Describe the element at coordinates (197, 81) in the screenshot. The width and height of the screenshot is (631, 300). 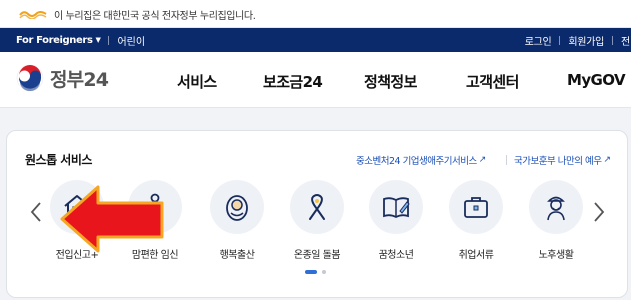
I see `nav-services: 서비스` at that location.